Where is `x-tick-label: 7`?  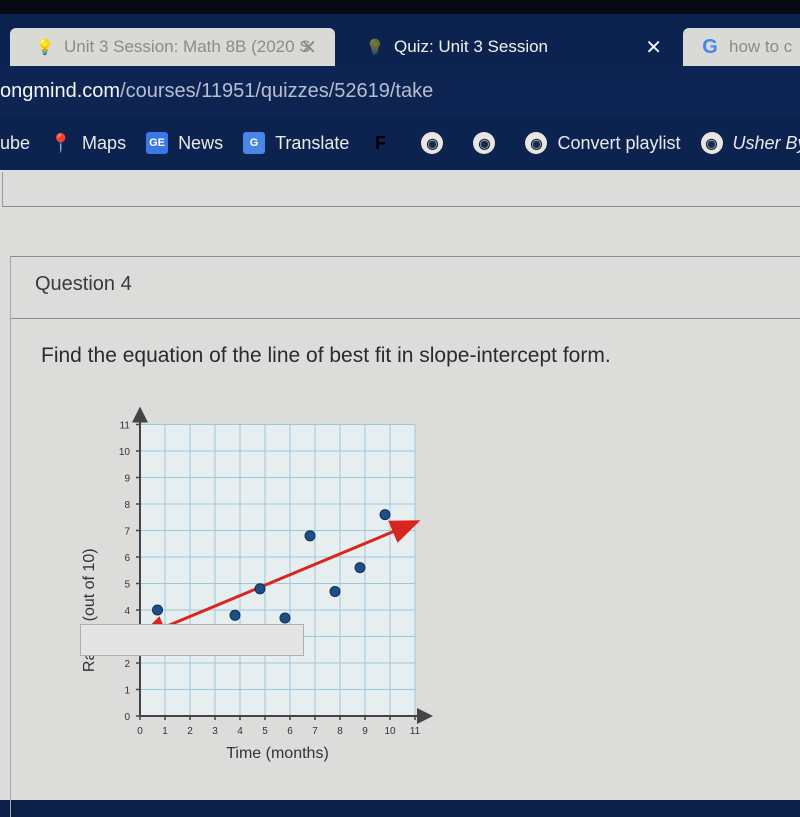 x-tick-label: 7 is located at coordinates (315, 731).